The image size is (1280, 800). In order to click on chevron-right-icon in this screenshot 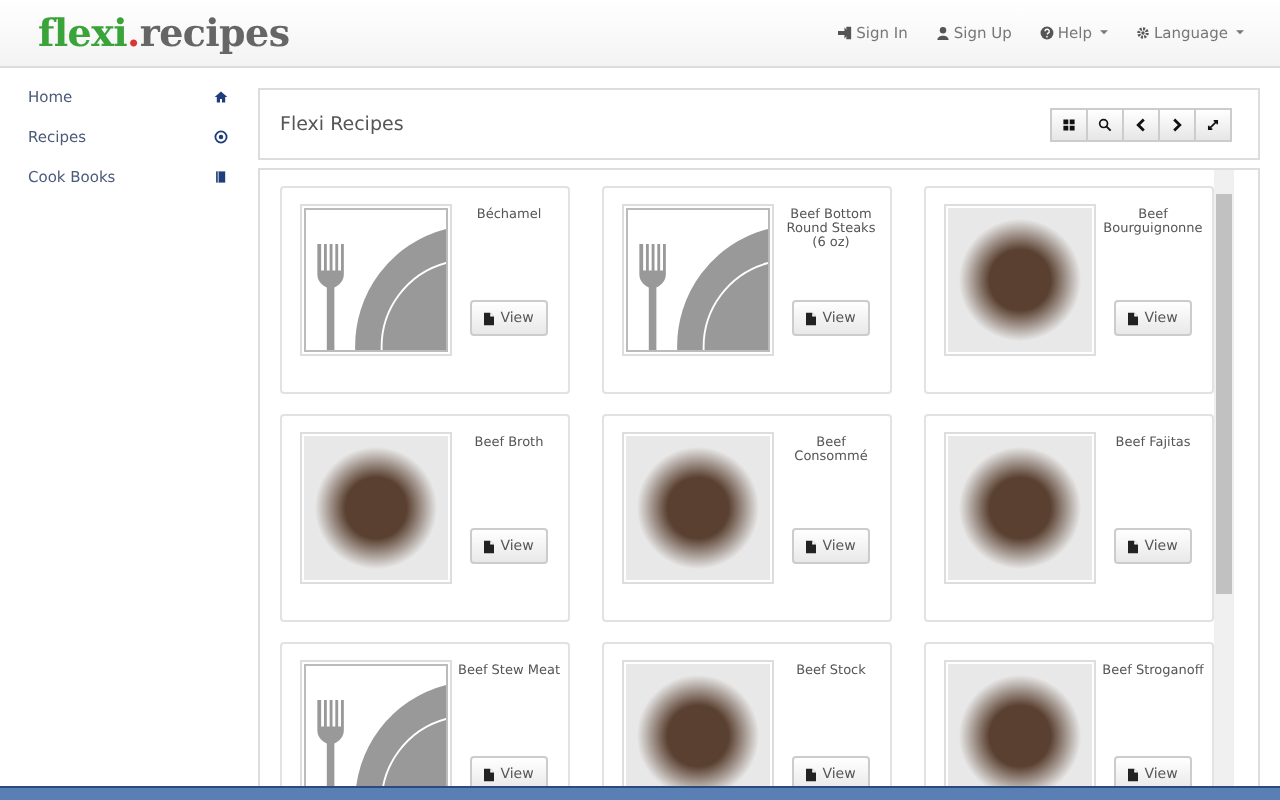, I will do `click(1177, 124)`.